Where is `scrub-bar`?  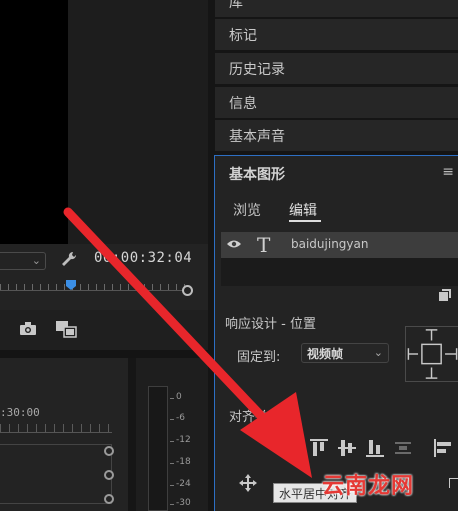 scrub-bar is located at coordinates (94, 292).